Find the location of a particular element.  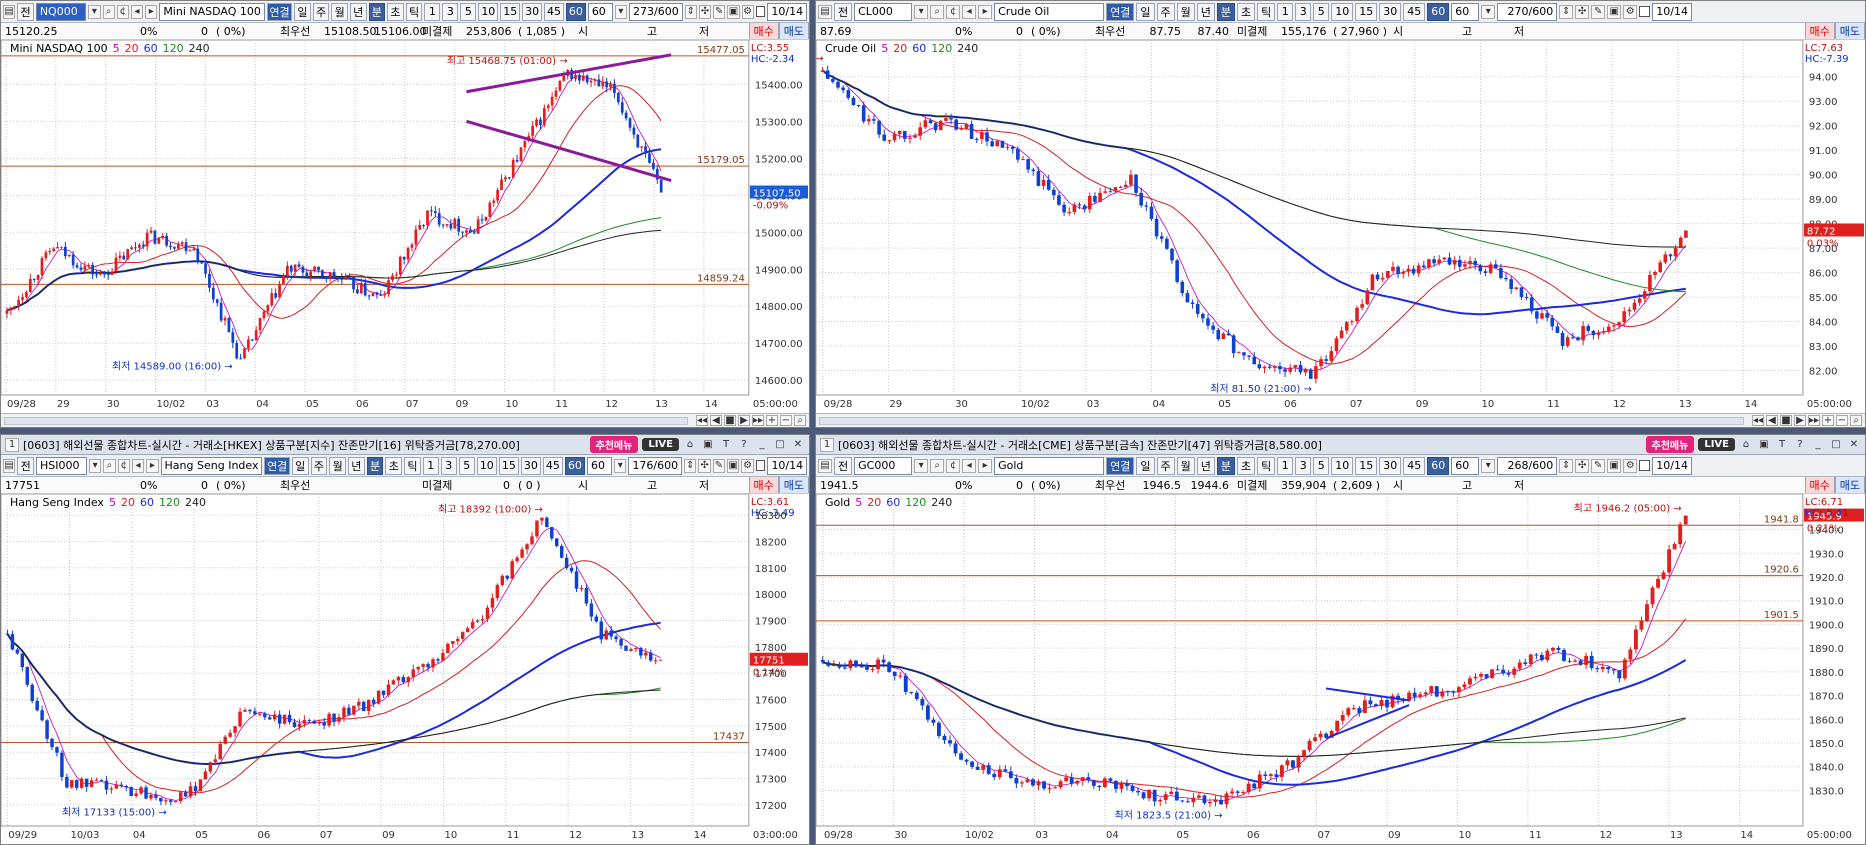

zoom-out-icon: − is located at coordinates (1842, 420).